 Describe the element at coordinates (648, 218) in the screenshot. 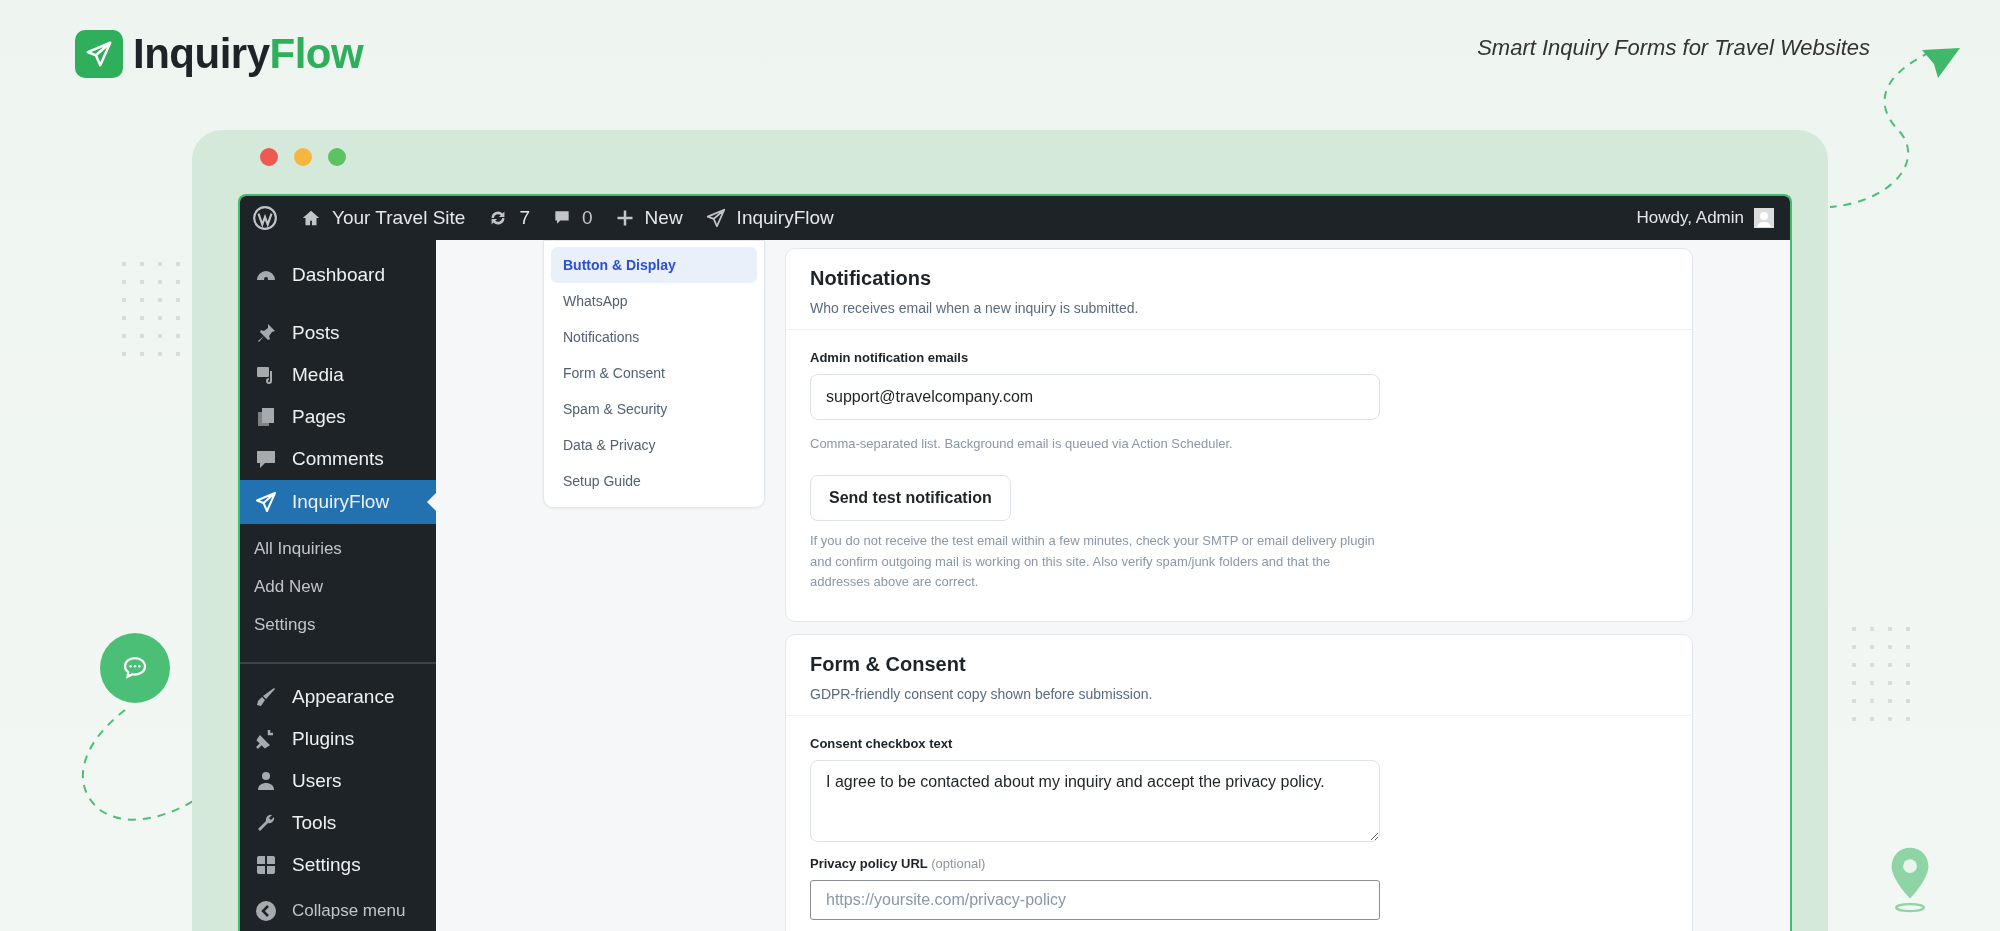

I see `new-content-link: New` at that location.